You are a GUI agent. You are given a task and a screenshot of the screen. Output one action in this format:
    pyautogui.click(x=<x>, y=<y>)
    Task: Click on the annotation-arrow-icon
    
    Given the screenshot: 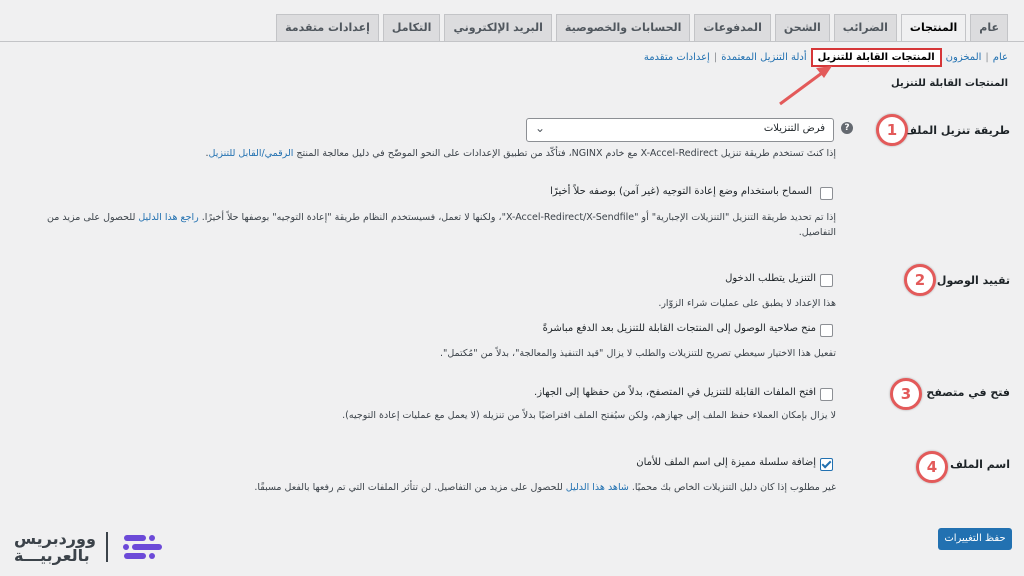 What is the action you would take?
    pyautogui.click(x=805, y=86)
    